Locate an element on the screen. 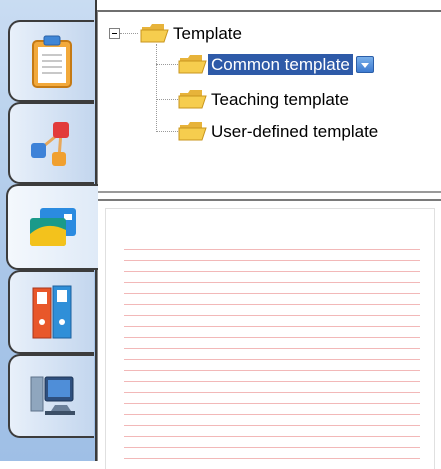 Image resolution: width=441 pixels, height=469 pixels. tree-item-template: Template is located at coordinates (192, 33).